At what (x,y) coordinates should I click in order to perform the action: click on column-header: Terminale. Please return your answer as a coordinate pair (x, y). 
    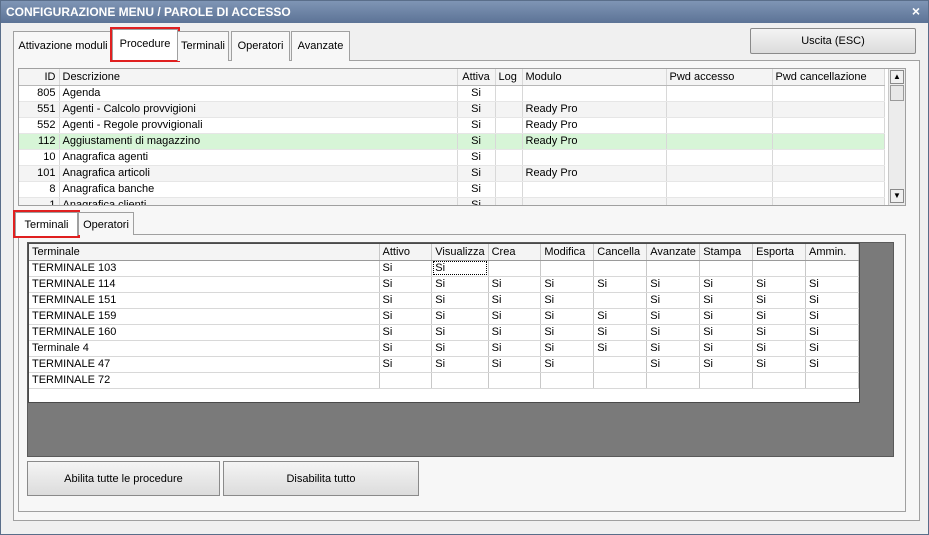
    Looking at the image, I should click on (204, 252).